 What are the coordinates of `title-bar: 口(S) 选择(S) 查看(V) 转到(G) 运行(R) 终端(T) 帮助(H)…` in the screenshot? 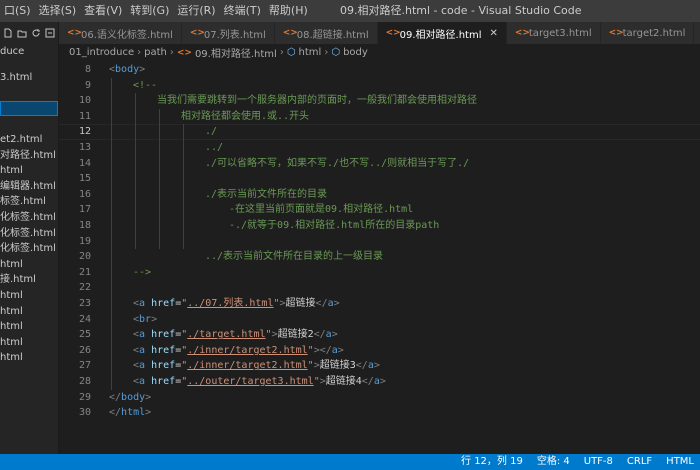 It's located at (350, 11).